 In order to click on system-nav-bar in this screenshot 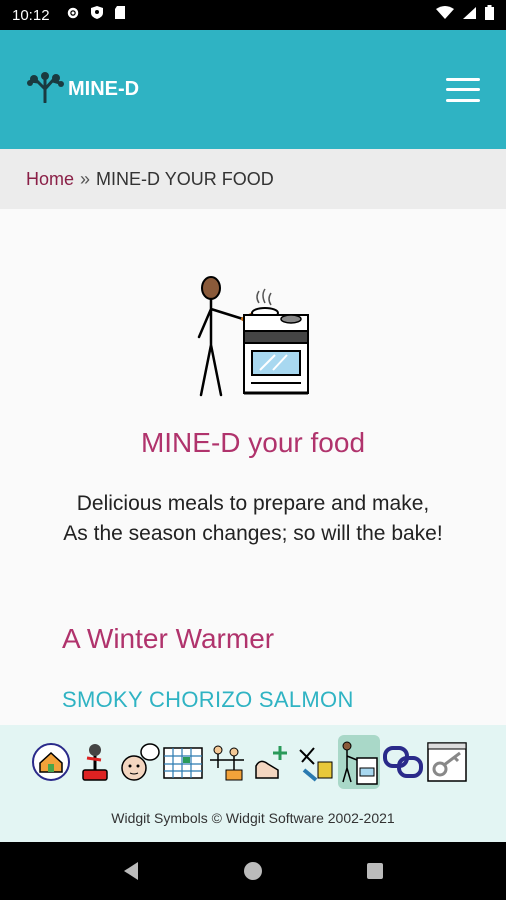, I will do `click(253, 871)`.